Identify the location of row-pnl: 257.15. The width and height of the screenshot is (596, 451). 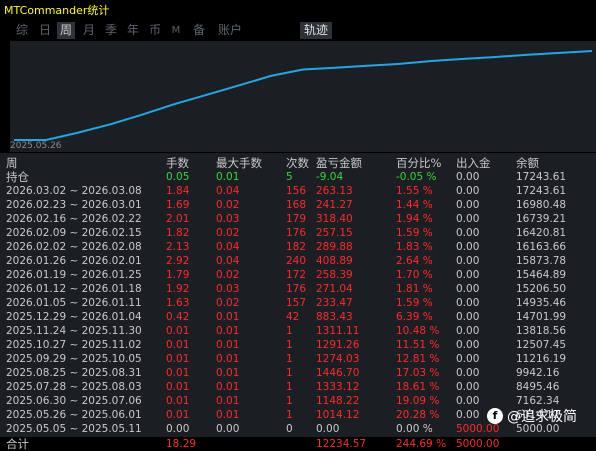
(334, 233).